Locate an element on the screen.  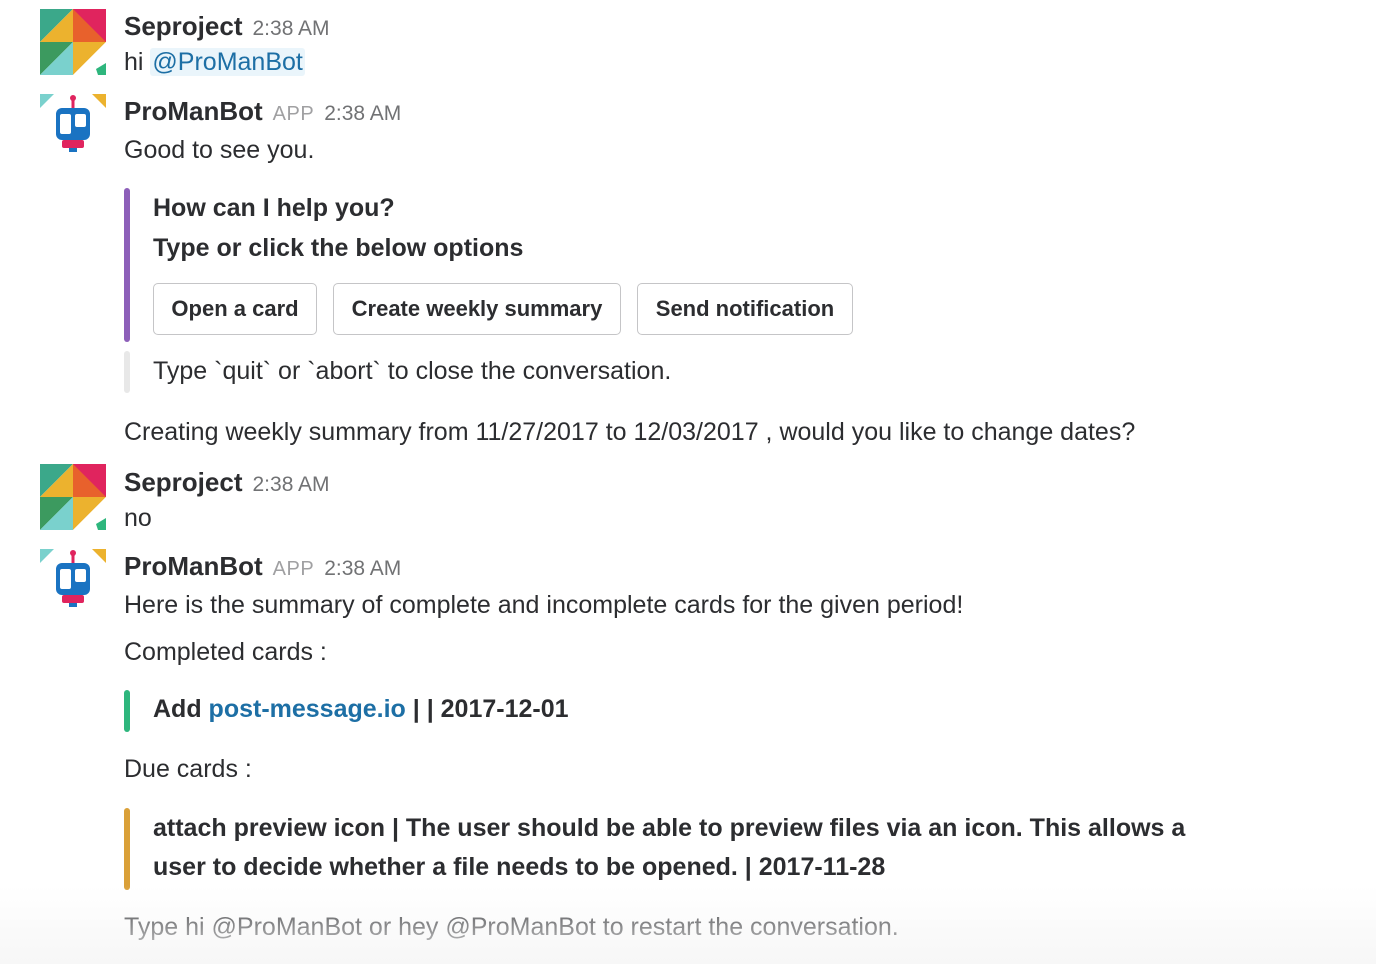
message-text-prefix: hi is located at coordinates (137, 62).